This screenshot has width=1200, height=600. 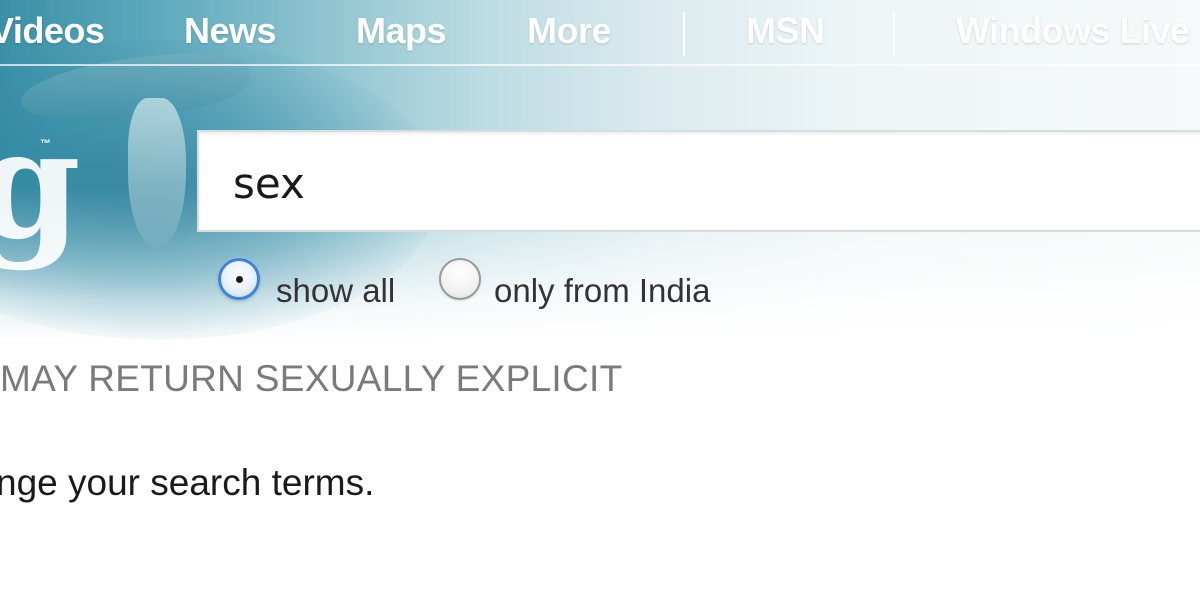 What do you see at coordinates (401, 31) in the screenshot?
I see `nav-maps-link: Maps` at bounding box center [401, 31].